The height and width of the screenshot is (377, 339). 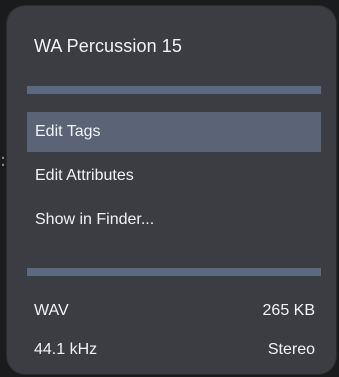 I want to click on file-format-label: WAV, so click(x=51, y=310).